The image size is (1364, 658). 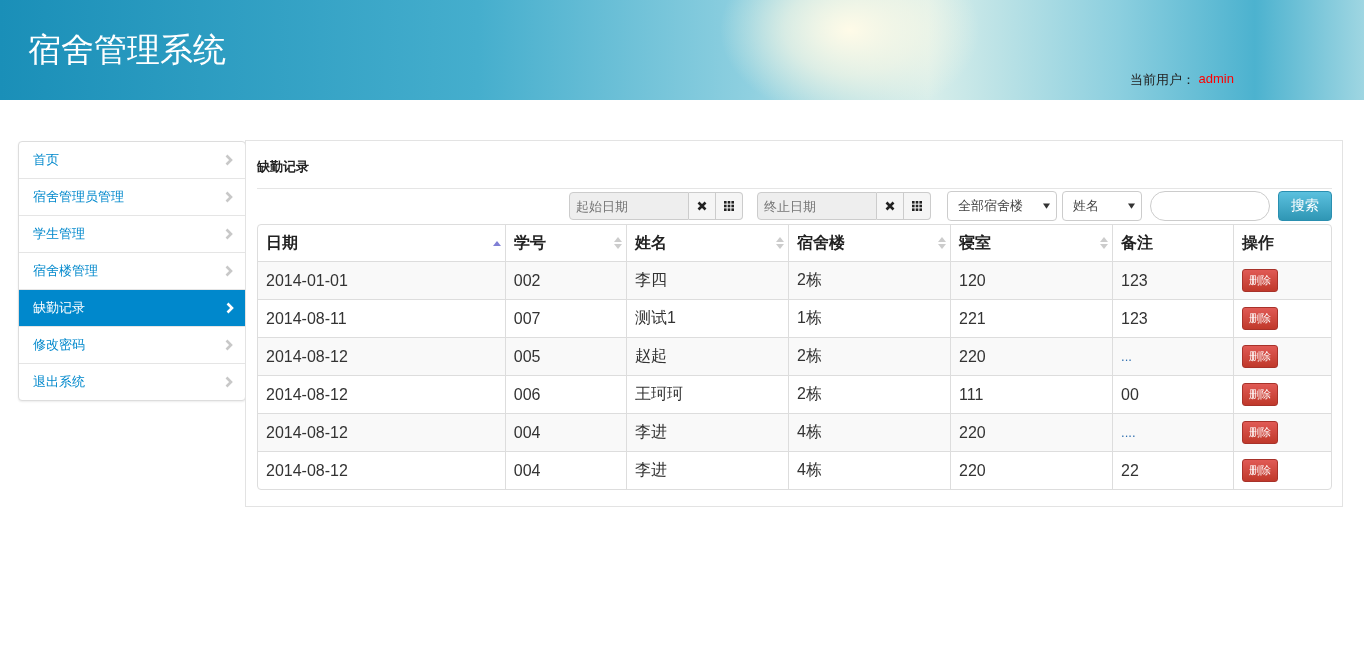 I want to click on table-cell: 002, so click(x=565, y=280).